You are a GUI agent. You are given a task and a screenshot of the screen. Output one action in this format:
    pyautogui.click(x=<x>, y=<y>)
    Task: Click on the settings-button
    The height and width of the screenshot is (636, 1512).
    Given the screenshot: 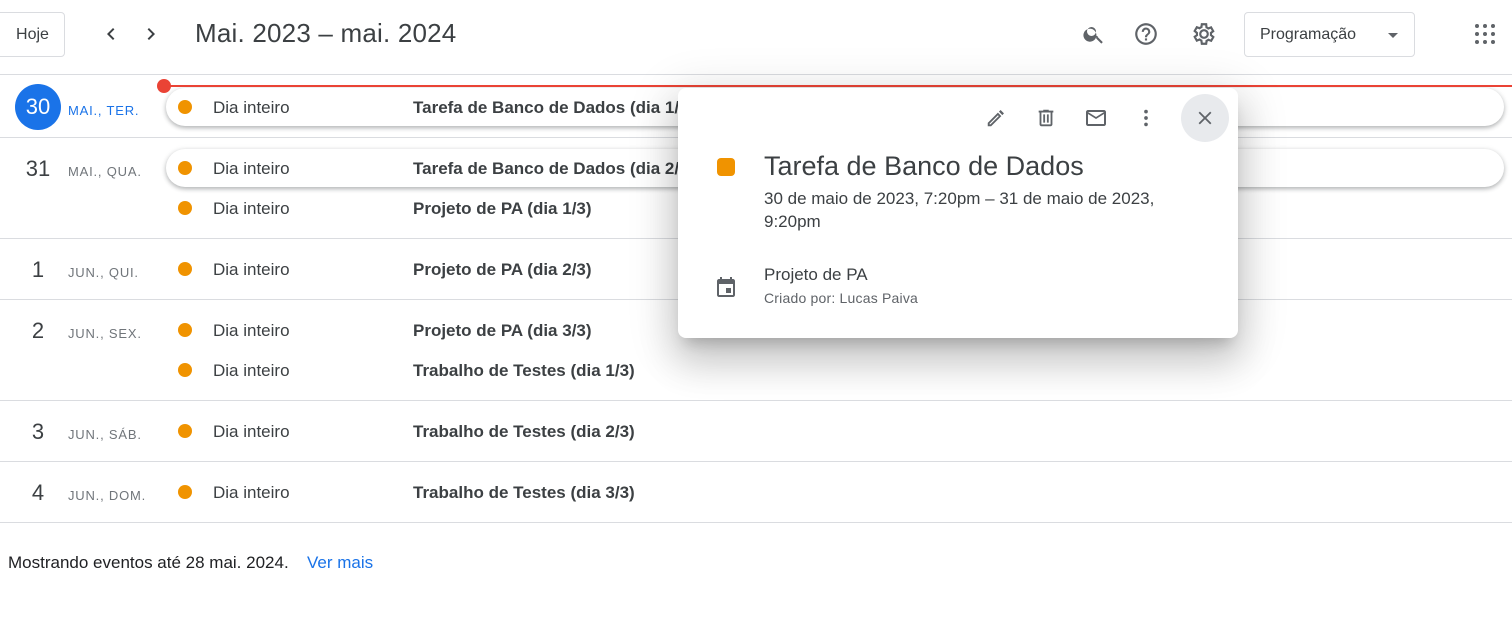 What is the action you would take?
    pyautogui.click(x=1204, y=34)
    